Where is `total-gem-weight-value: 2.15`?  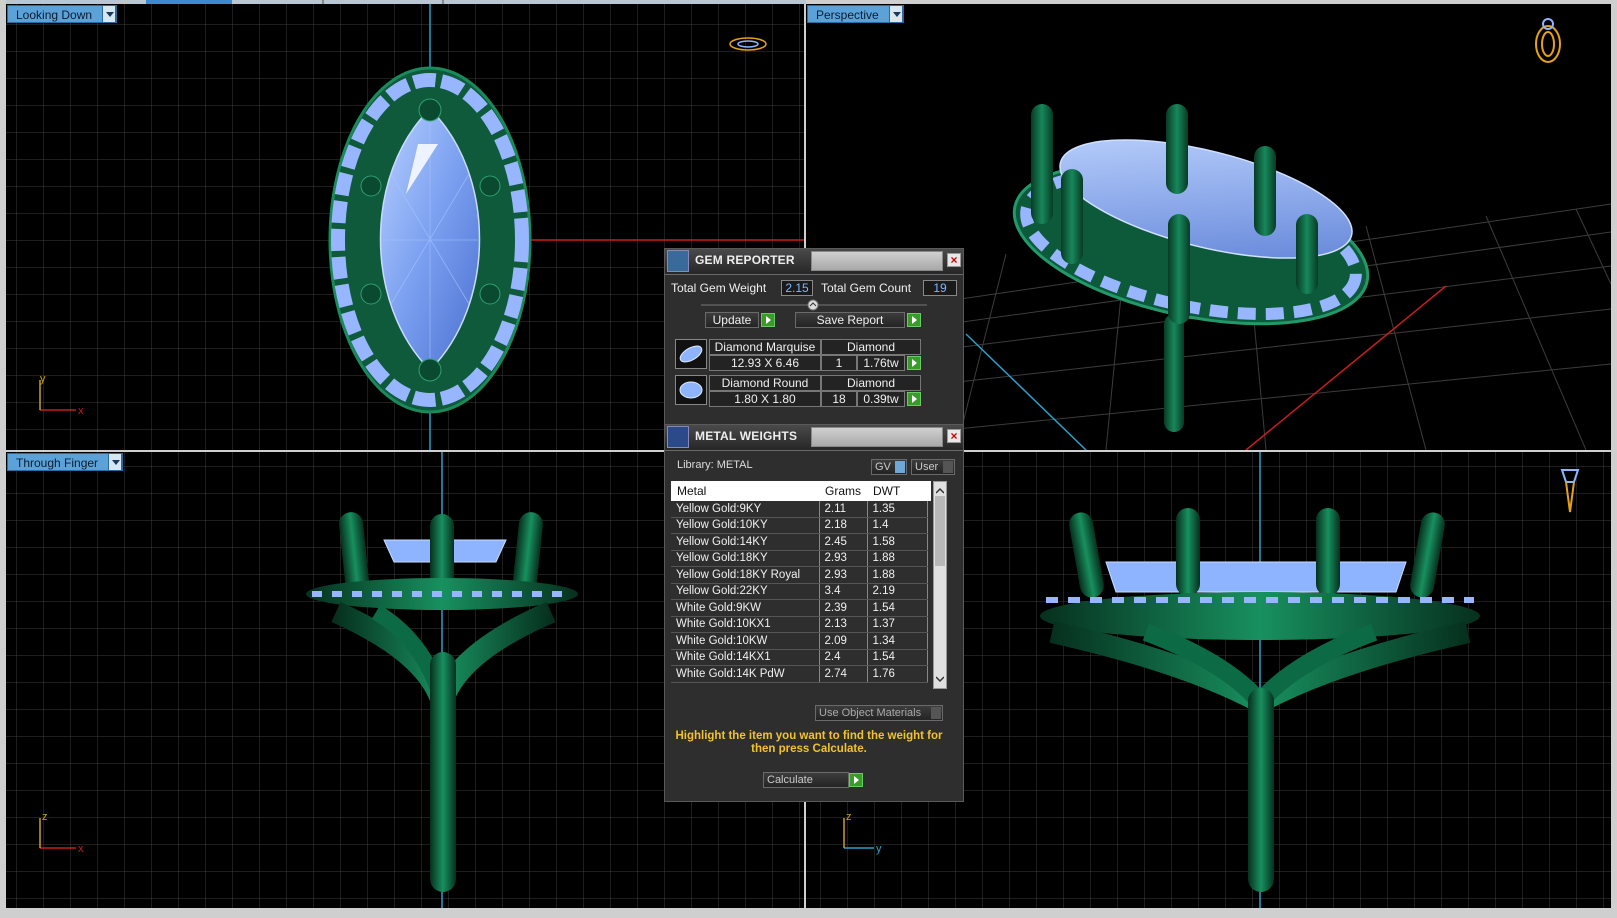
total-gem-weight-value: 2.15 is located at coordinates (797, 288).